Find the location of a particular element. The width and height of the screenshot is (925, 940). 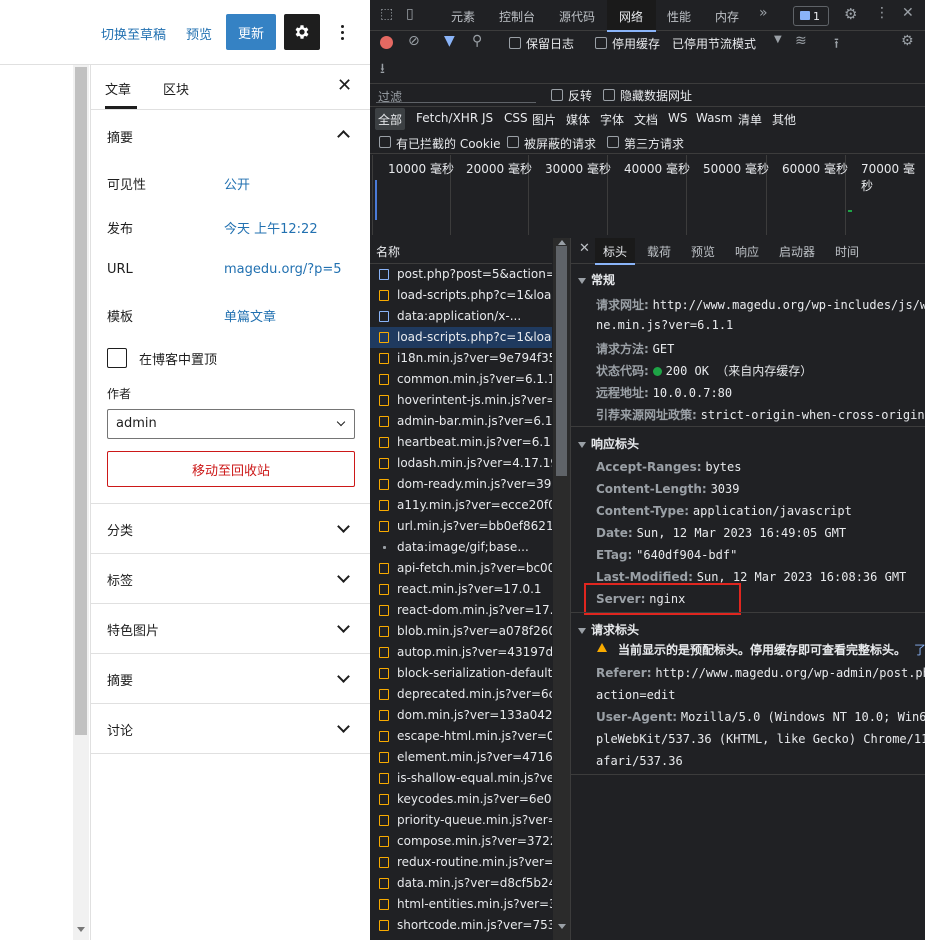

third-party-checkbox is located at coordinates (613, 142).